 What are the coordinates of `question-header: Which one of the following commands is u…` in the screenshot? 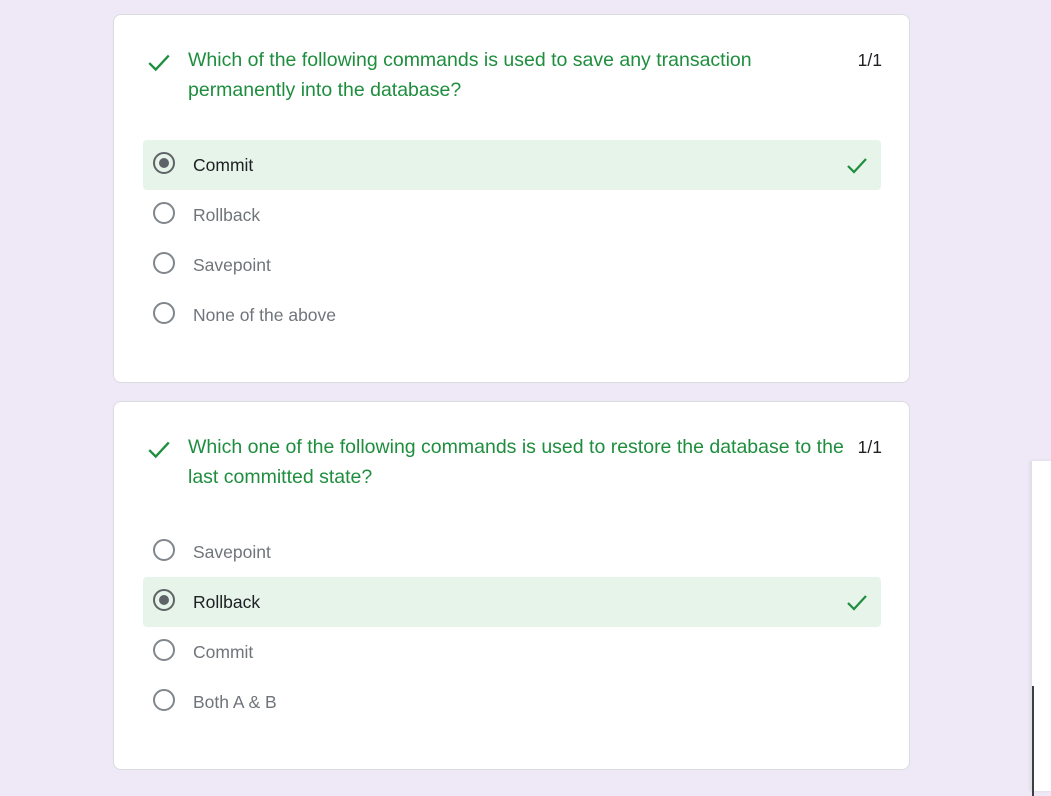 It's located at (514, 464).